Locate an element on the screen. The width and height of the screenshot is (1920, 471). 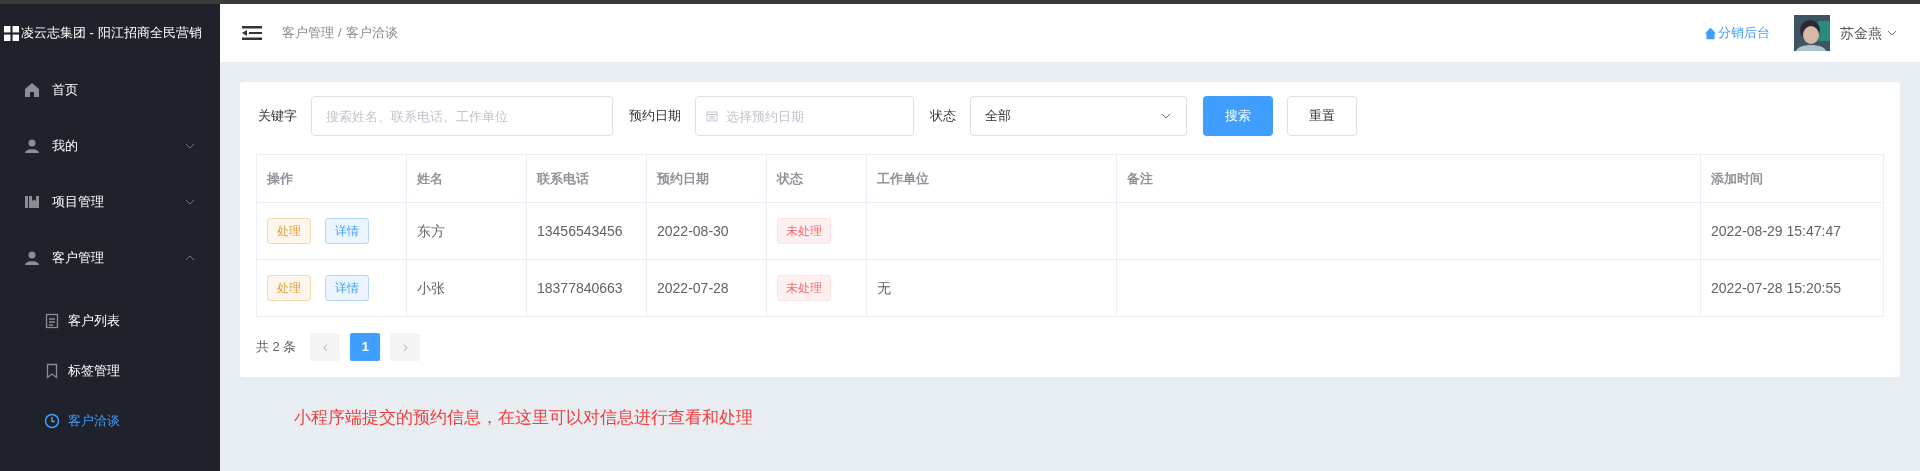
user-name: 苏金燕 is located at coordinates (1861, 33).